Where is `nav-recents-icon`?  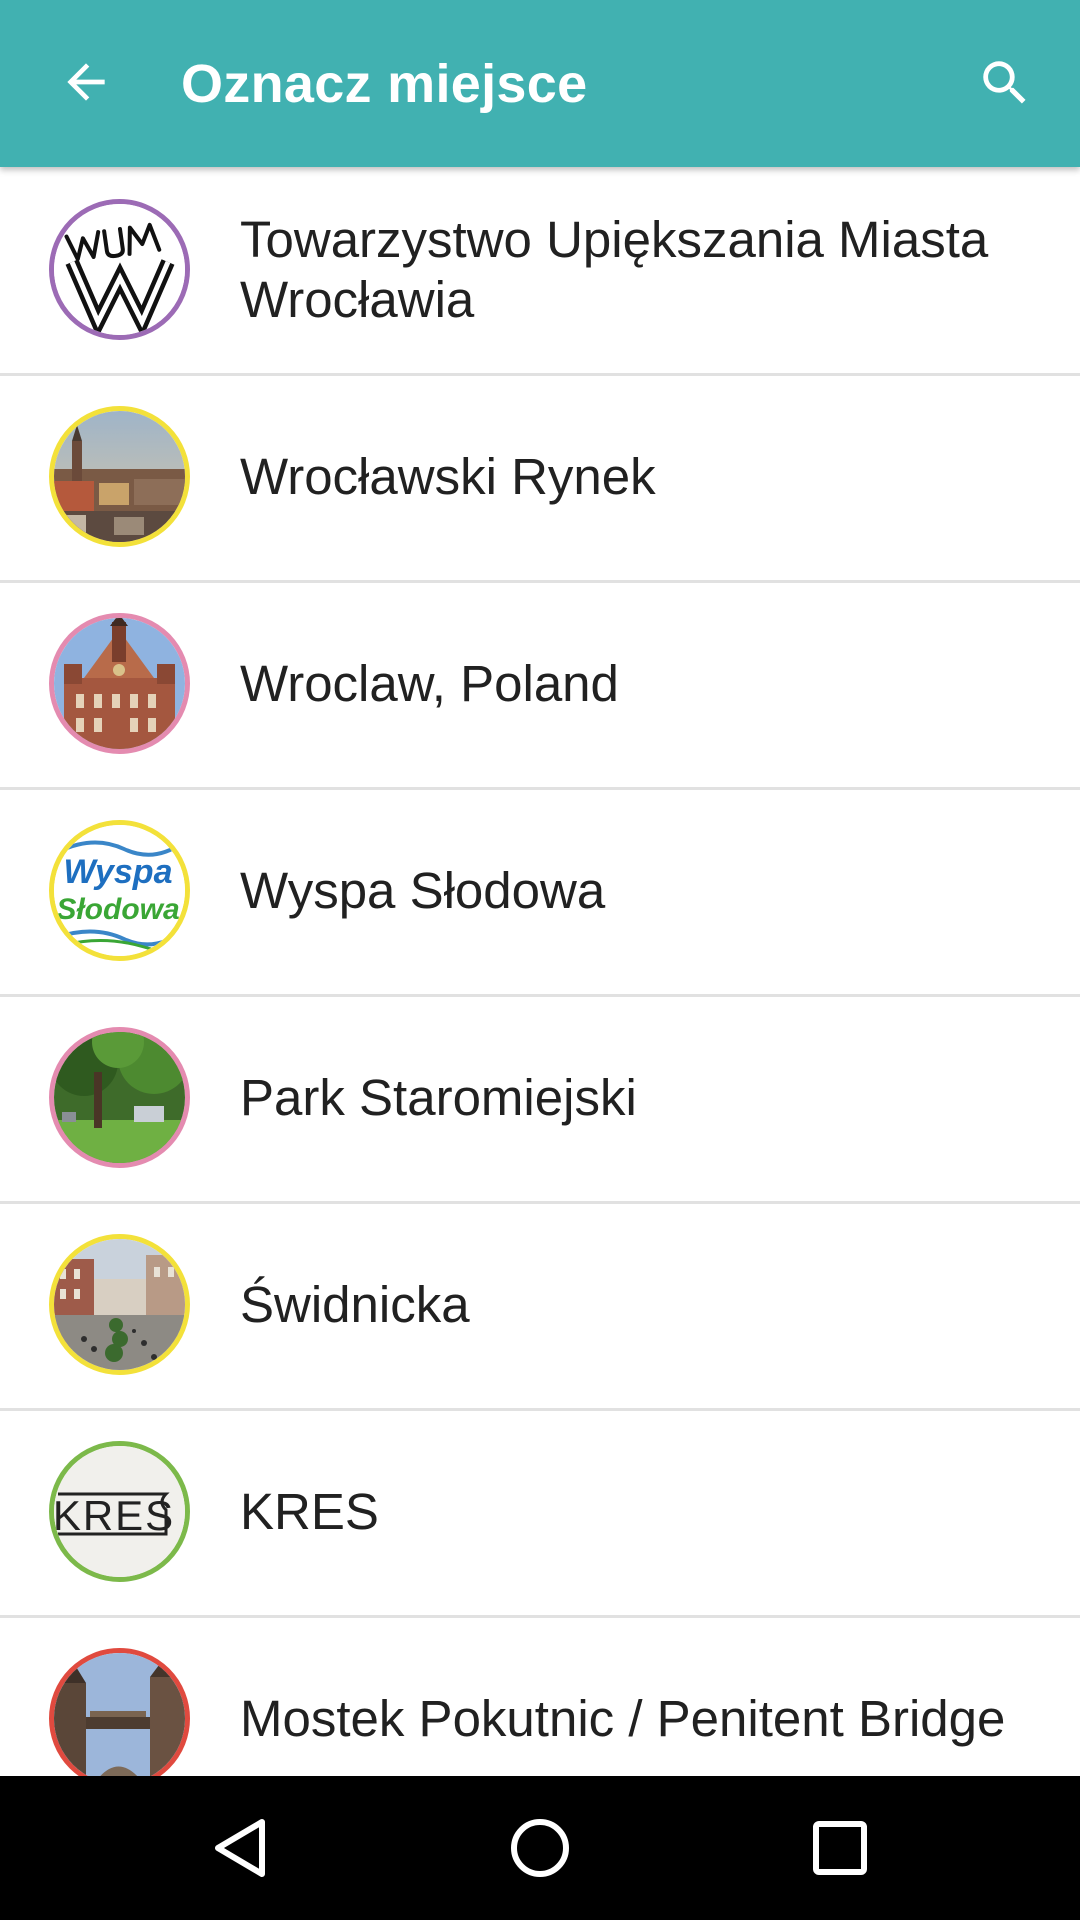
nav-recents-icon is located at coordinates (840, 1848).